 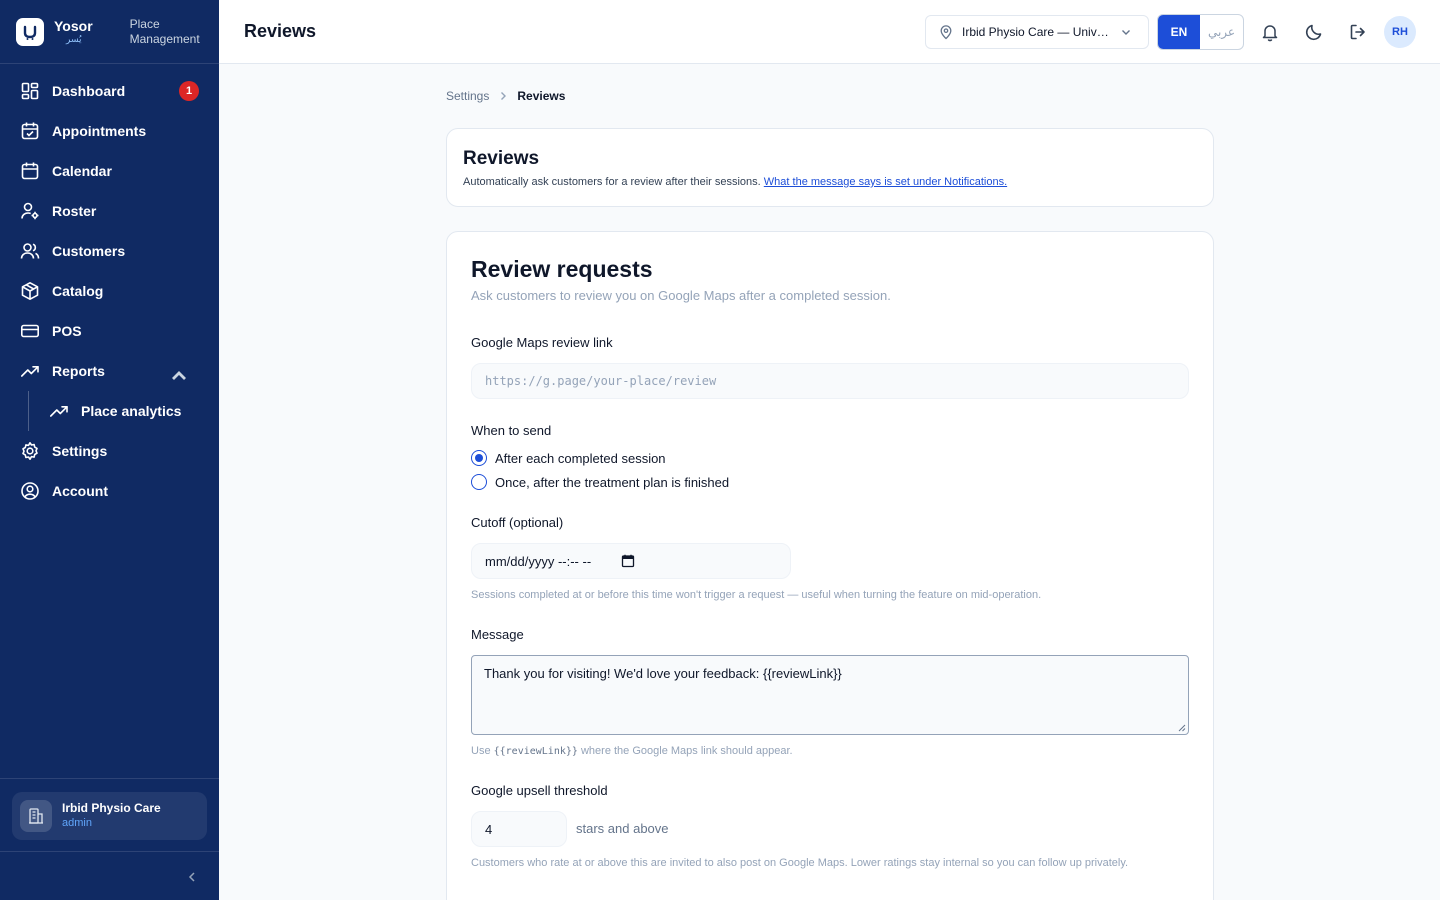 What do you see at coordinates (1182, 728) in the screenshot?
I see `resize-handle-icon` at bounding box center [1182, 728].